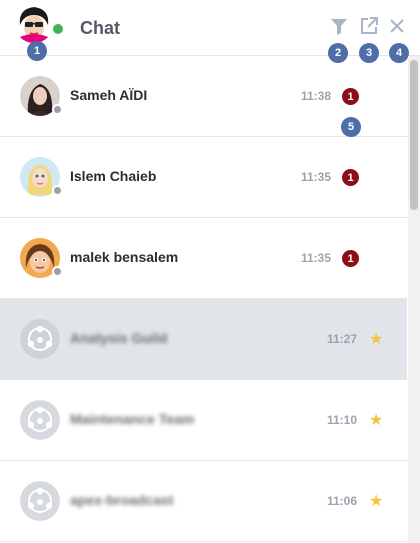 The image size is (420, 543). I want to click on online-status-dot, so click(58, 29).